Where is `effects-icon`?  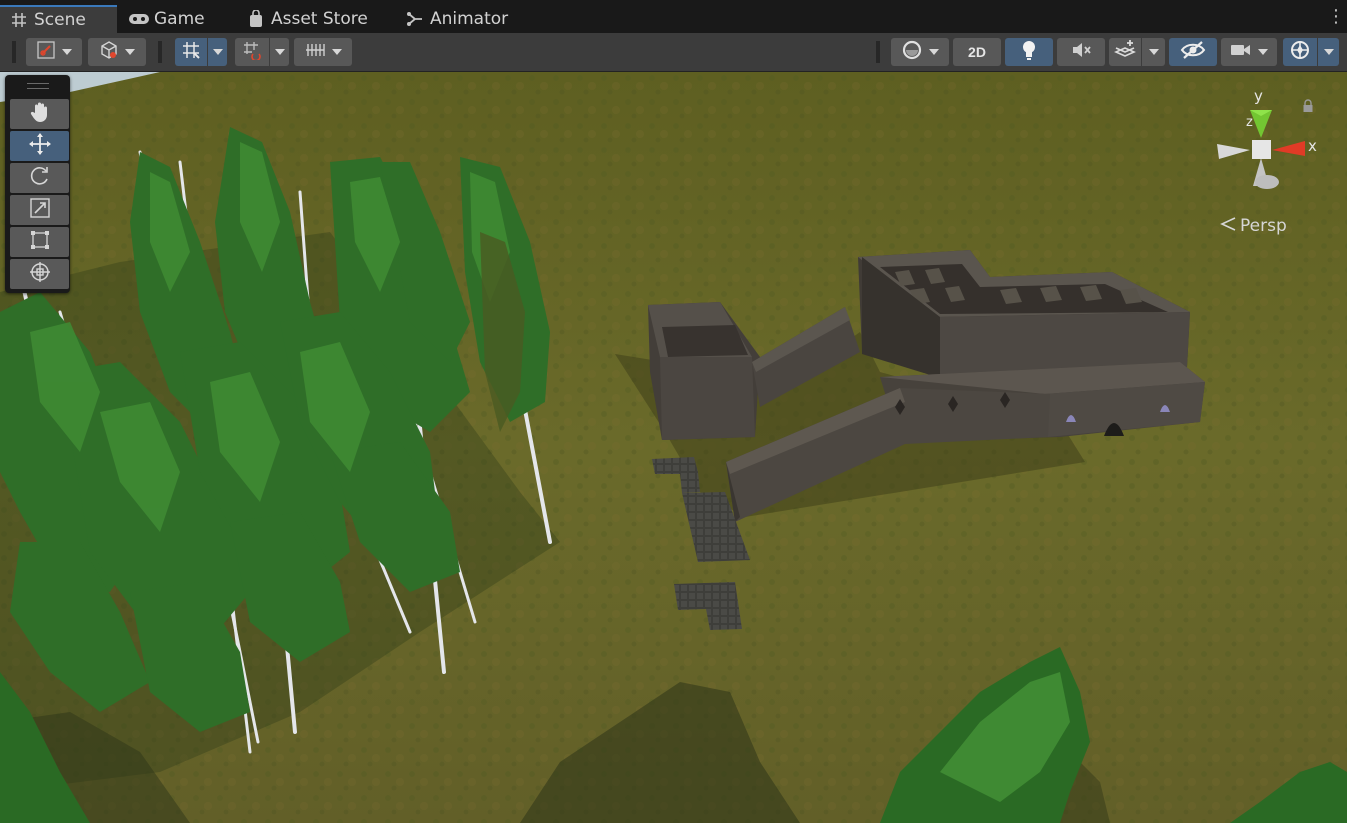 effects-icon is located at coordinates (1125, 52).